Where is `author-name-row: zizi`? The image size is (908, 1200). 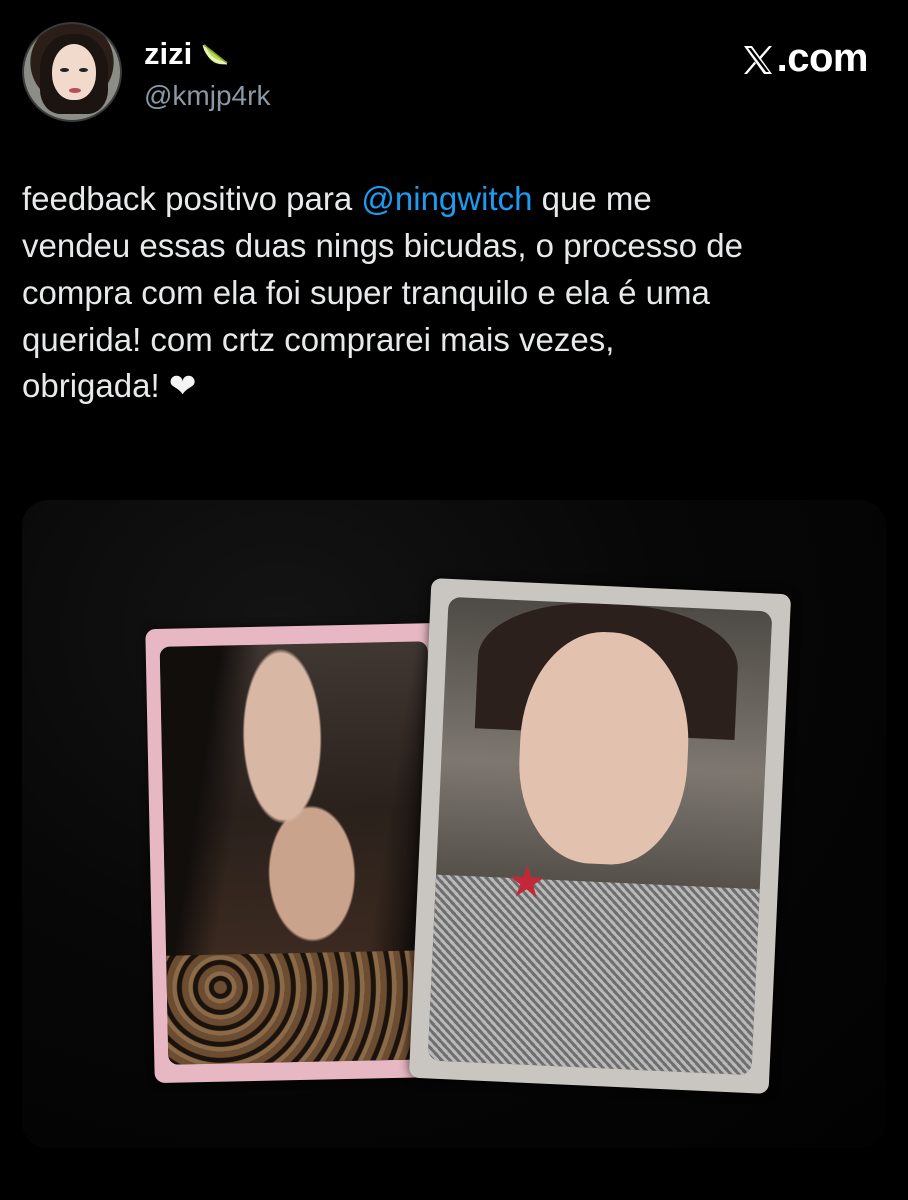 author-name-row: zizi is located at coordinates (187, 54).